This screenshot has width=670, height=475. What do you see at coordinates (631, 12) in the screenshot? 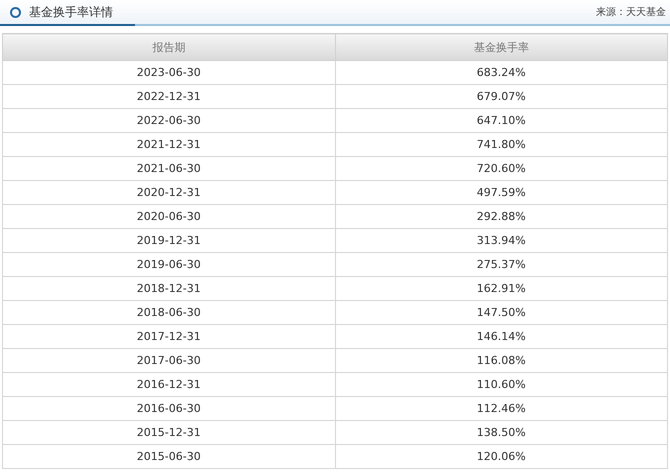
I see `source-label: 来源：天天基金` at bounding box center [631, 12].